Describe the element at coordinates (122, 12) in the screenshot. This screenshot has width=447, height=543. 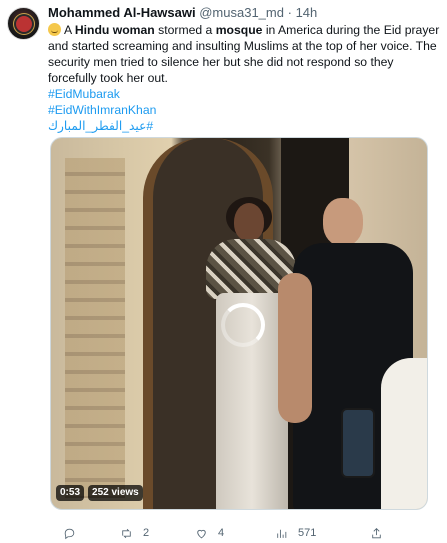
I see `display-name: Mohammed Al-Hawsawi` at that location.